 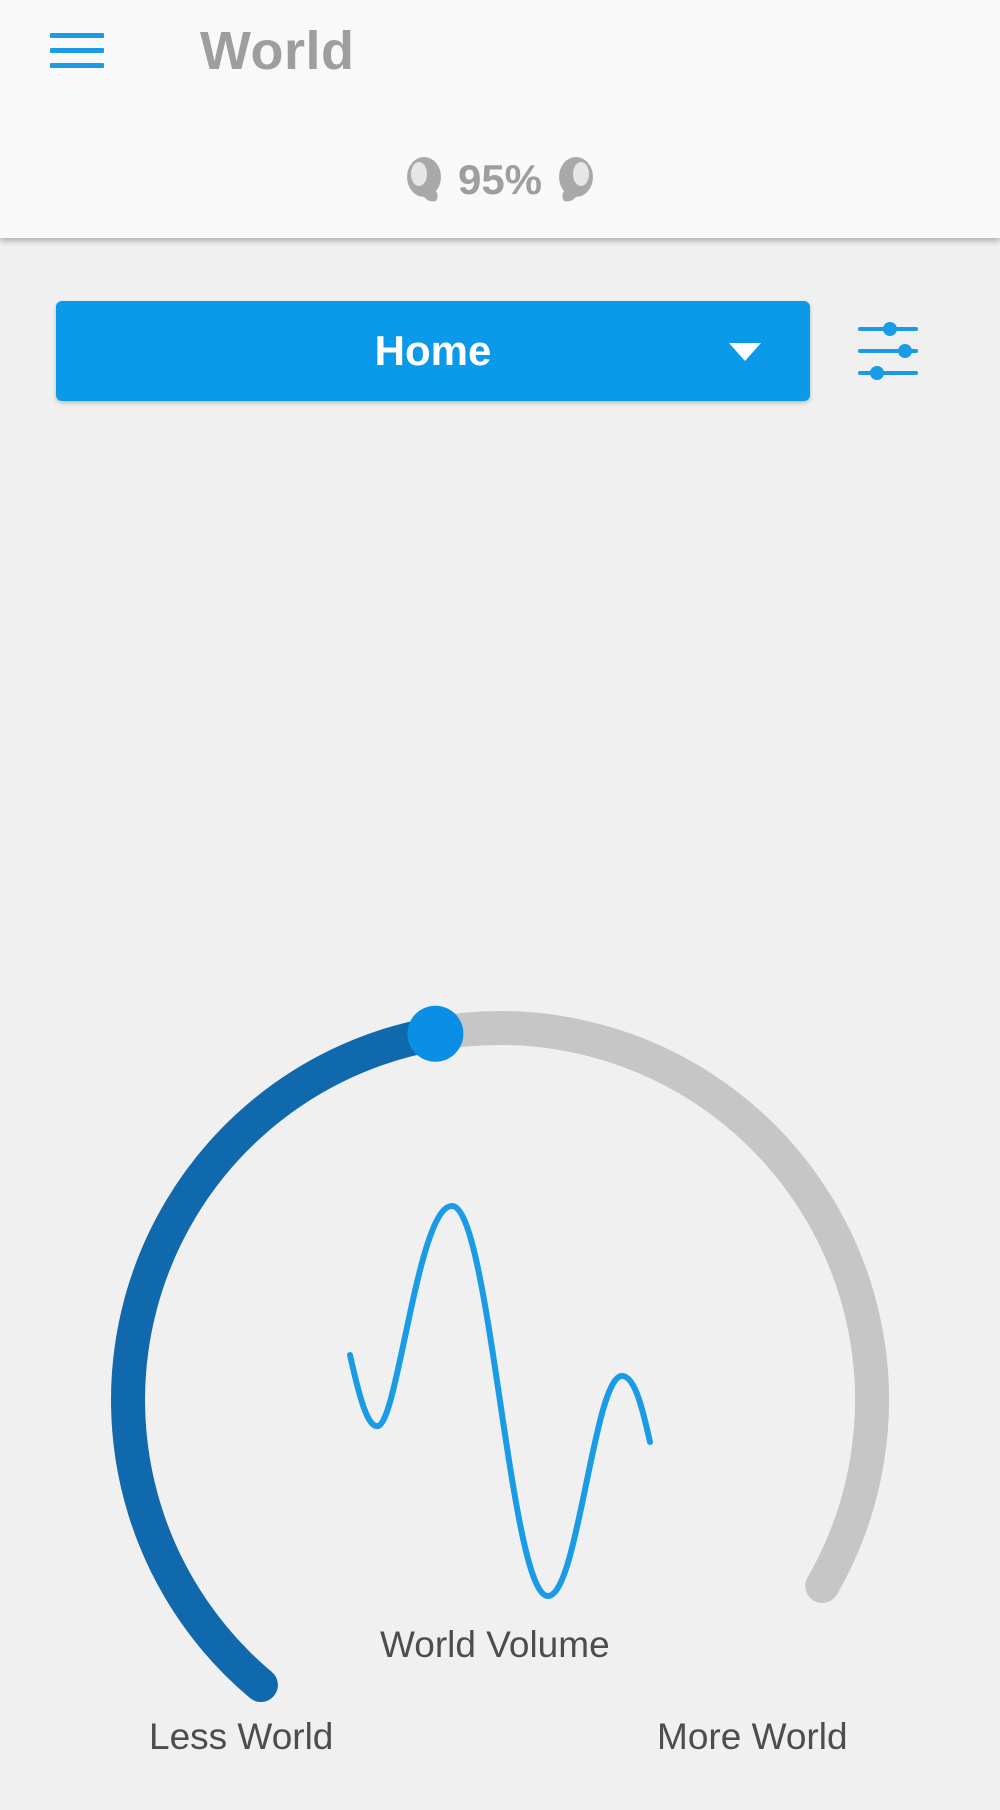 I want to click on dropdown-arrow-icon, so click(x=745, y=352).